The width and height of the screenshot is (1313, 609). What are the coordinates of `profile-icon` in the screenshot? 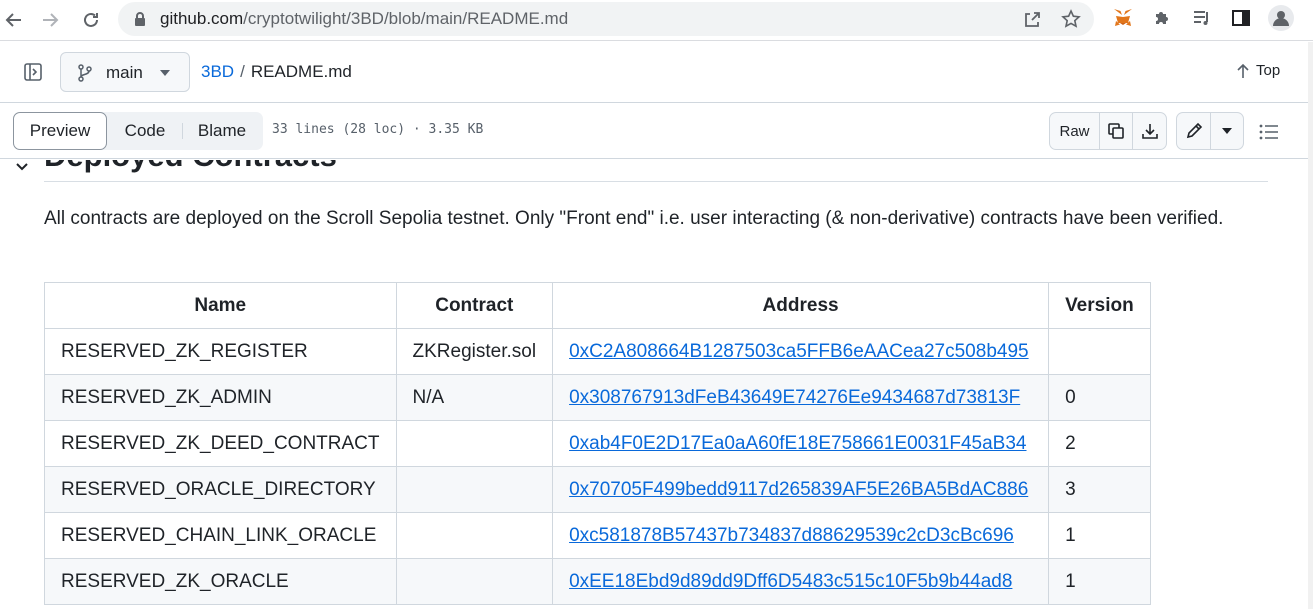 It's located at (1281, 18).